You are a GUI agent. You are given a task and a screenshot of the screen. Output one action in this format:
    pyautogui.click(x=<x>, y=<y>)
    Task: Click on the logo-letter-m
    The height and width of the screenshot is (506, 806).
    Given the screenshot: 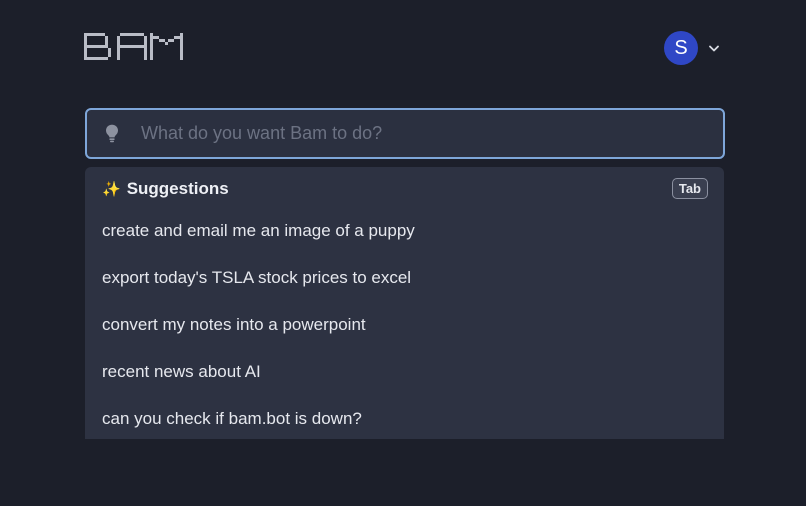 What is the action you would take?
    pyautogui.click(x=166, y=46)
    